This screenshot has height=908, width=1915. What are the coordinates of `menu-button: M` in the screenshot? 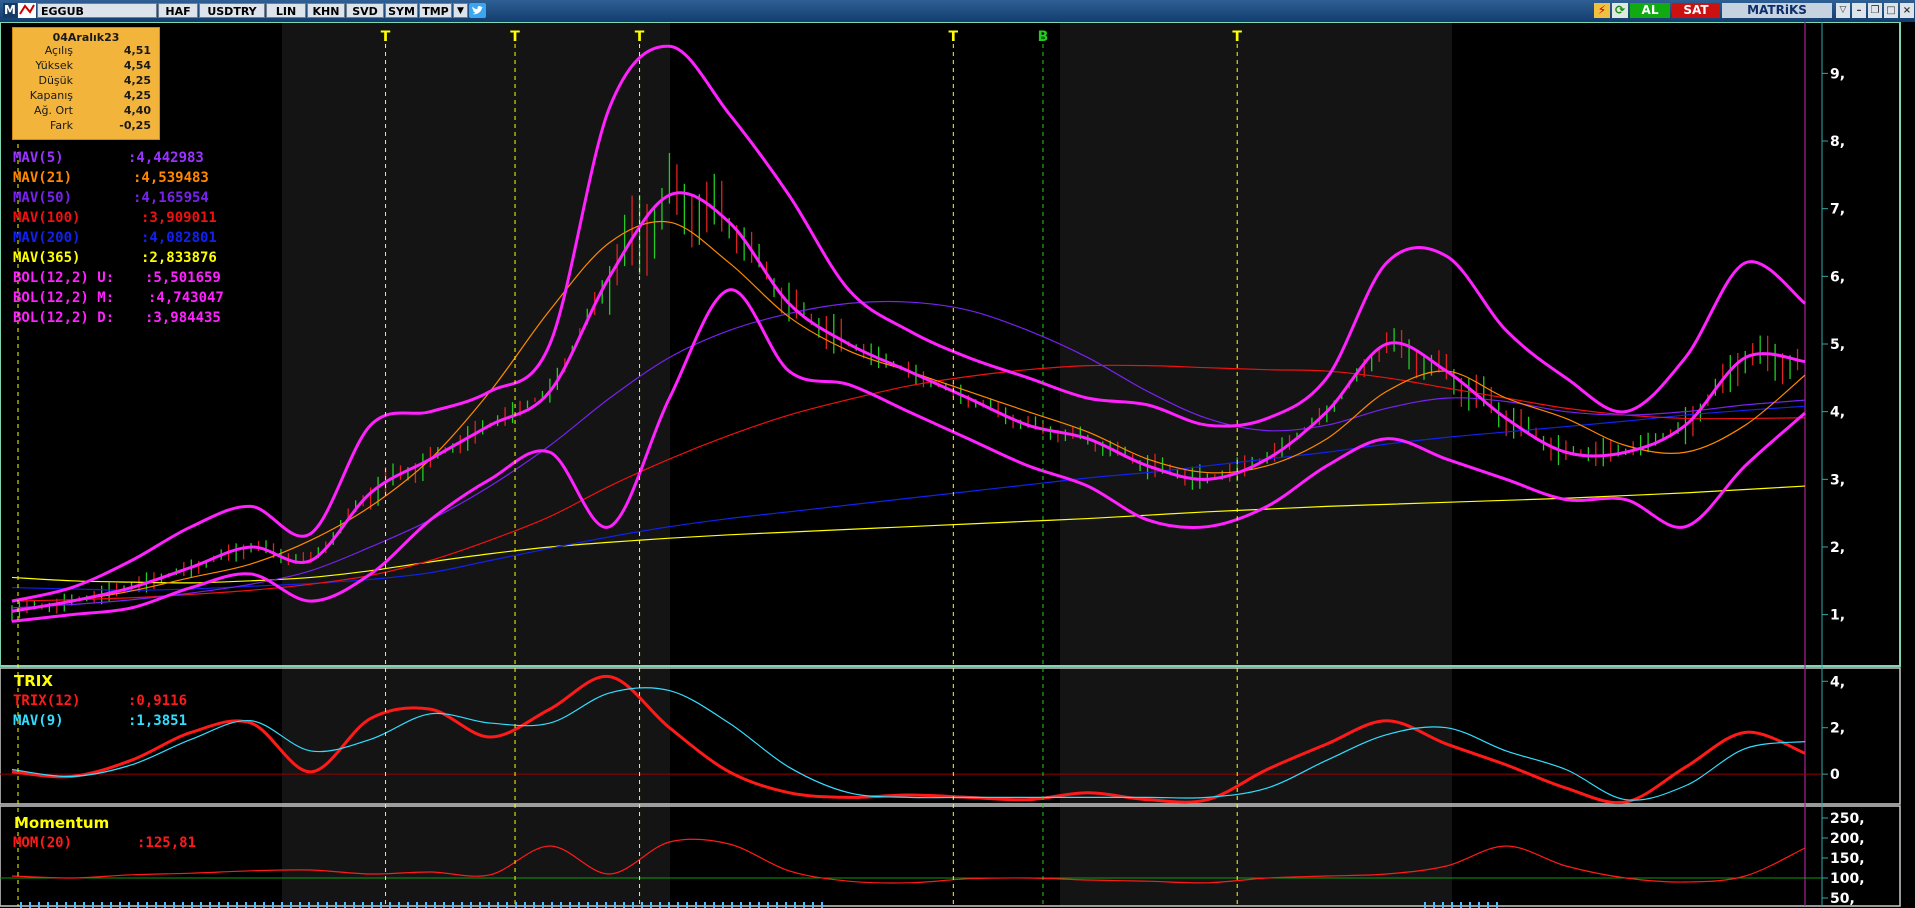 It's located at (10, 10).